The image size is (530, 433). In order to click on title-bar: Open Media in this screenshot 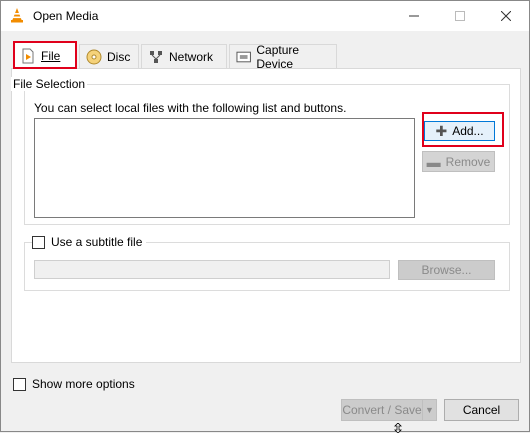, I will do `click(265, 16)`.